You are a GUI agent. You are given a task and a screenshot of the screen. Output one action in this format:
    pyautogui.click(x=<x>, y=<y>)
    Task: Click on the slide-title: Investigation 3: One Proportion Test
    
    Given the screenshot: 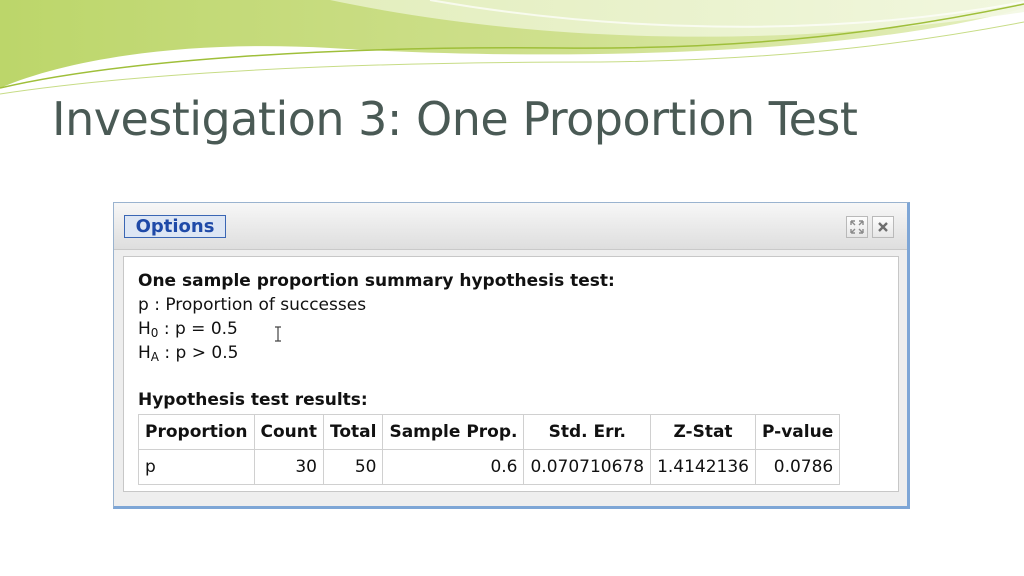 What is the action you would take?
    pyautogui.click(x=455, y=119)
    